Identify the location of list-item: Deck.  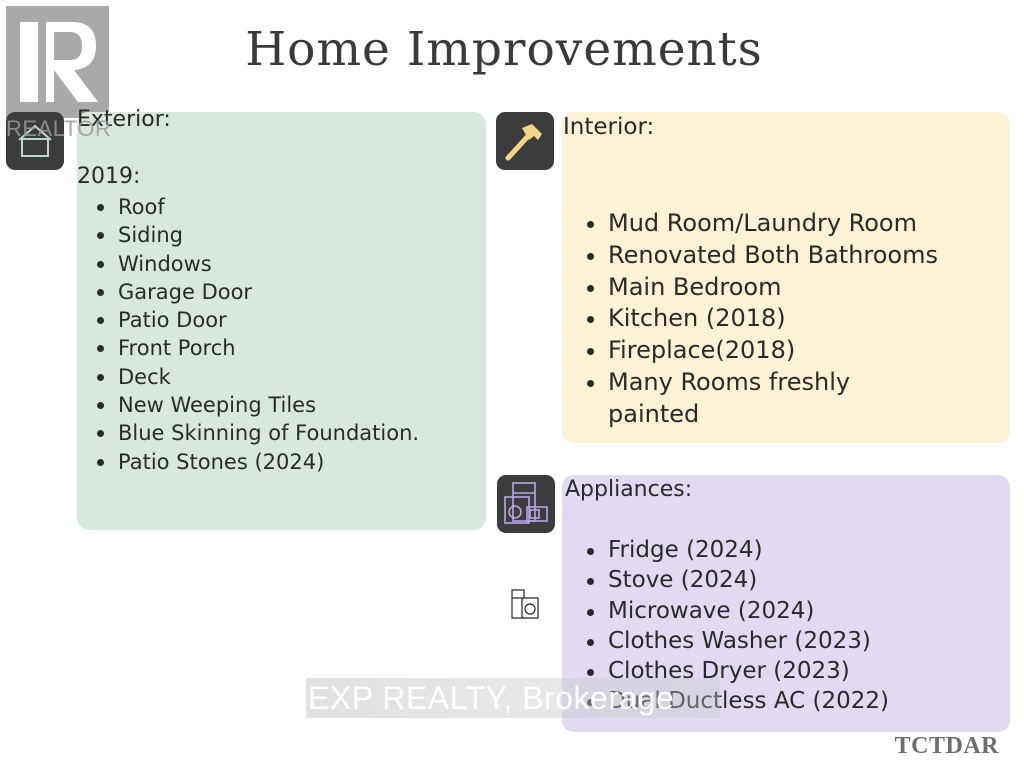
(278, 377).